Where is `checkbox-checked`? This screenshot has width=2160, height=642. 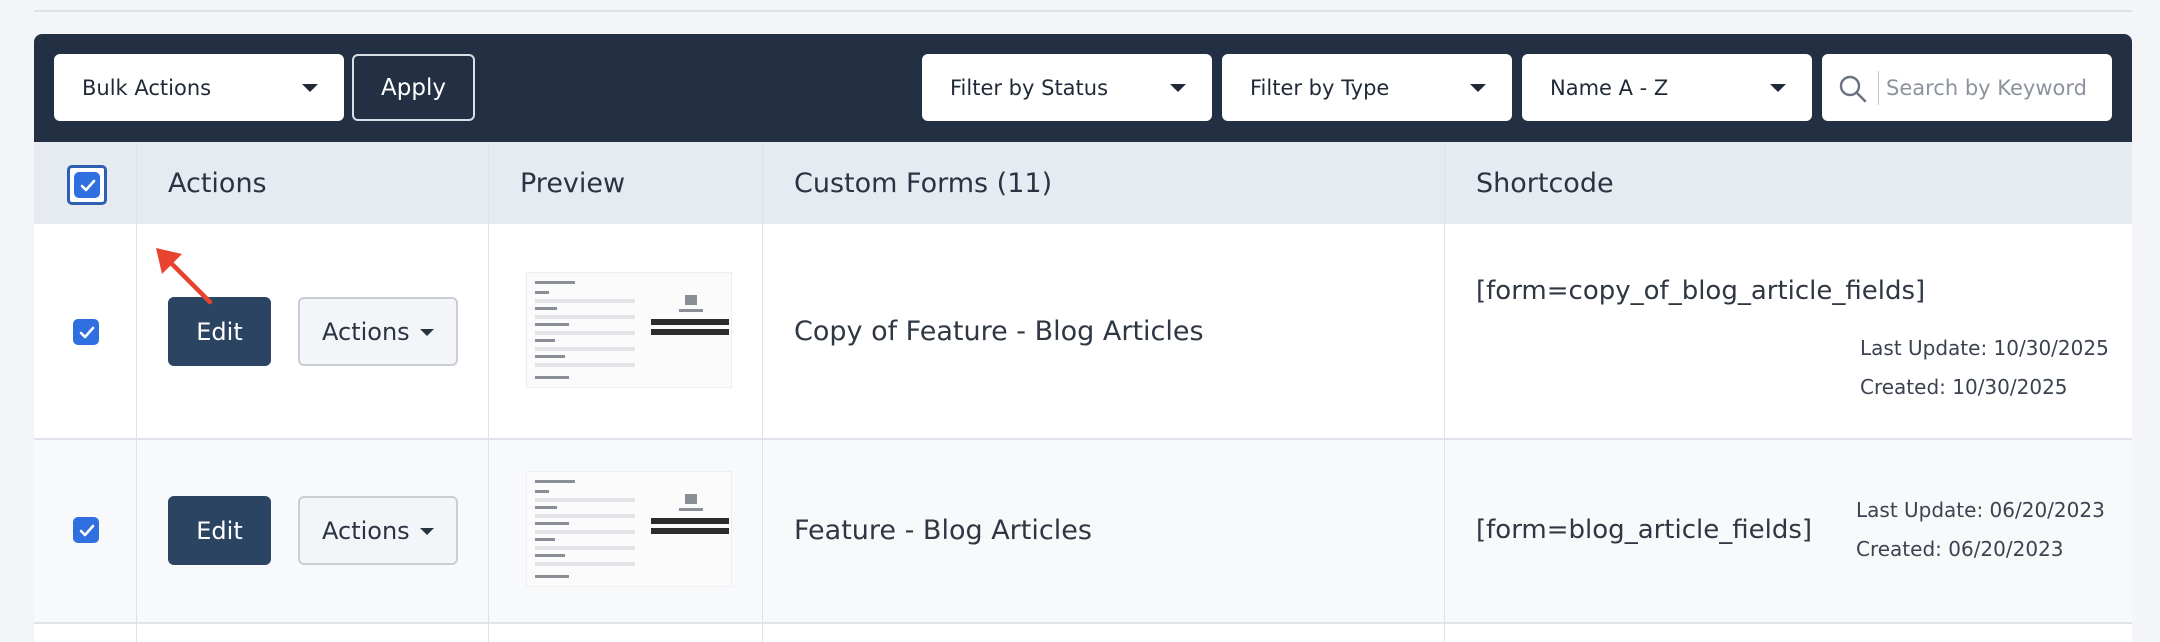
checkbox-checked is located at coordinates (87, 185).